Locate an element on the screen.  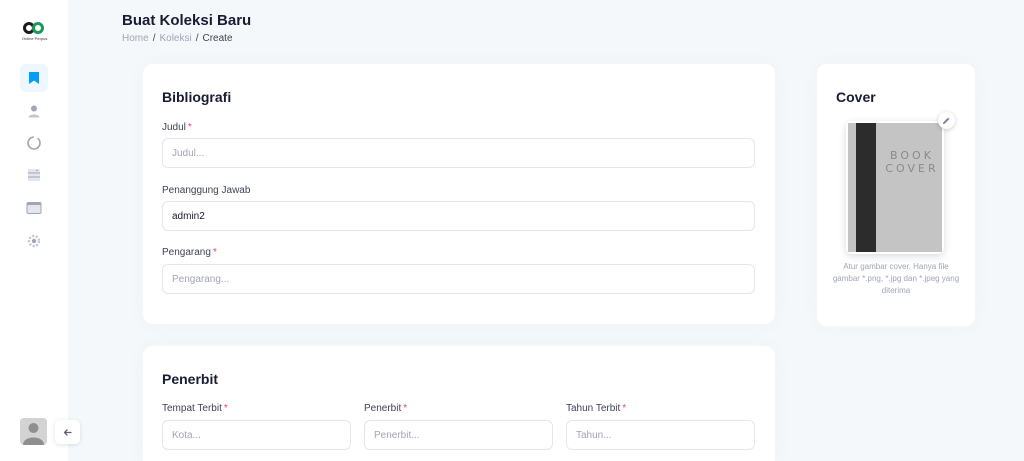
pencil-icon is located at coordinates (946, 120).